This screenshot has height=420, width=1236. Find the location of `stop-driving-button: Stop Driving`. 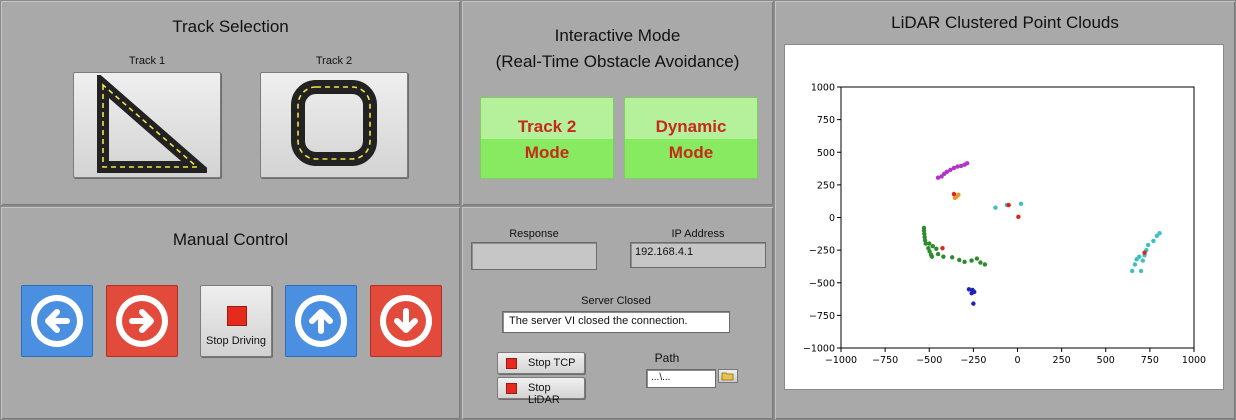

stop-driving-button: Stop Driving is located at coordinates (236, 321).